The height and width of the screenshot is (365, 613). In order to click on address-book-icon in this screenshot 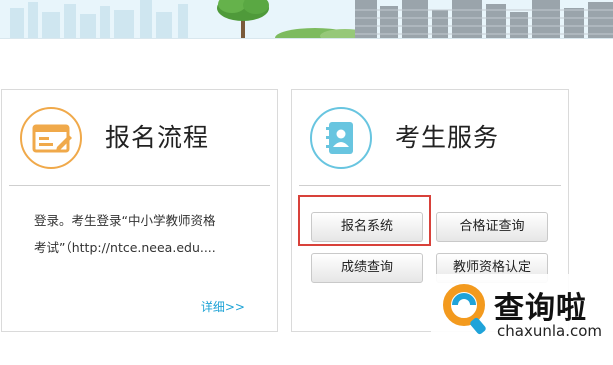, I will do `click(341, 138)`.